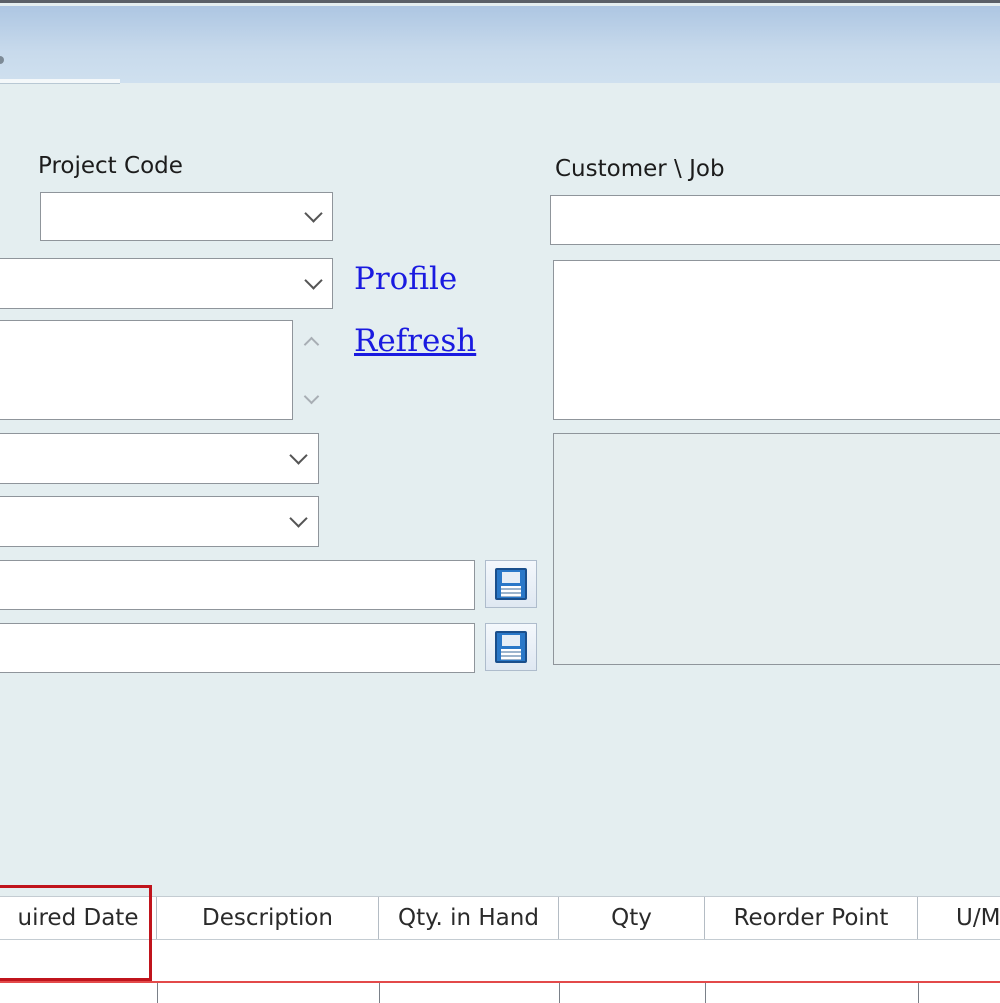 Image resolution: width=1000 pixels, height=1003 pixels. I want to click on column-header-required-date: uired Date, so click(78, 918).